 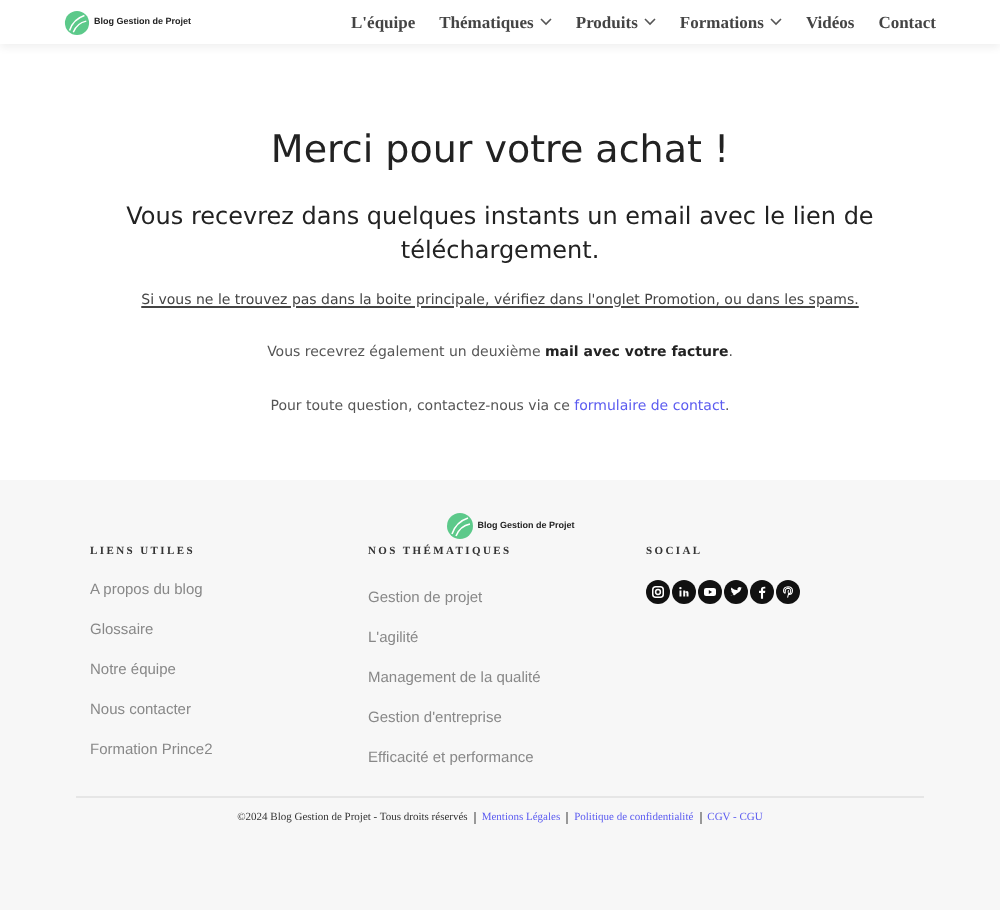 I want to click on facebook-icon, so click(x=762, y=592).